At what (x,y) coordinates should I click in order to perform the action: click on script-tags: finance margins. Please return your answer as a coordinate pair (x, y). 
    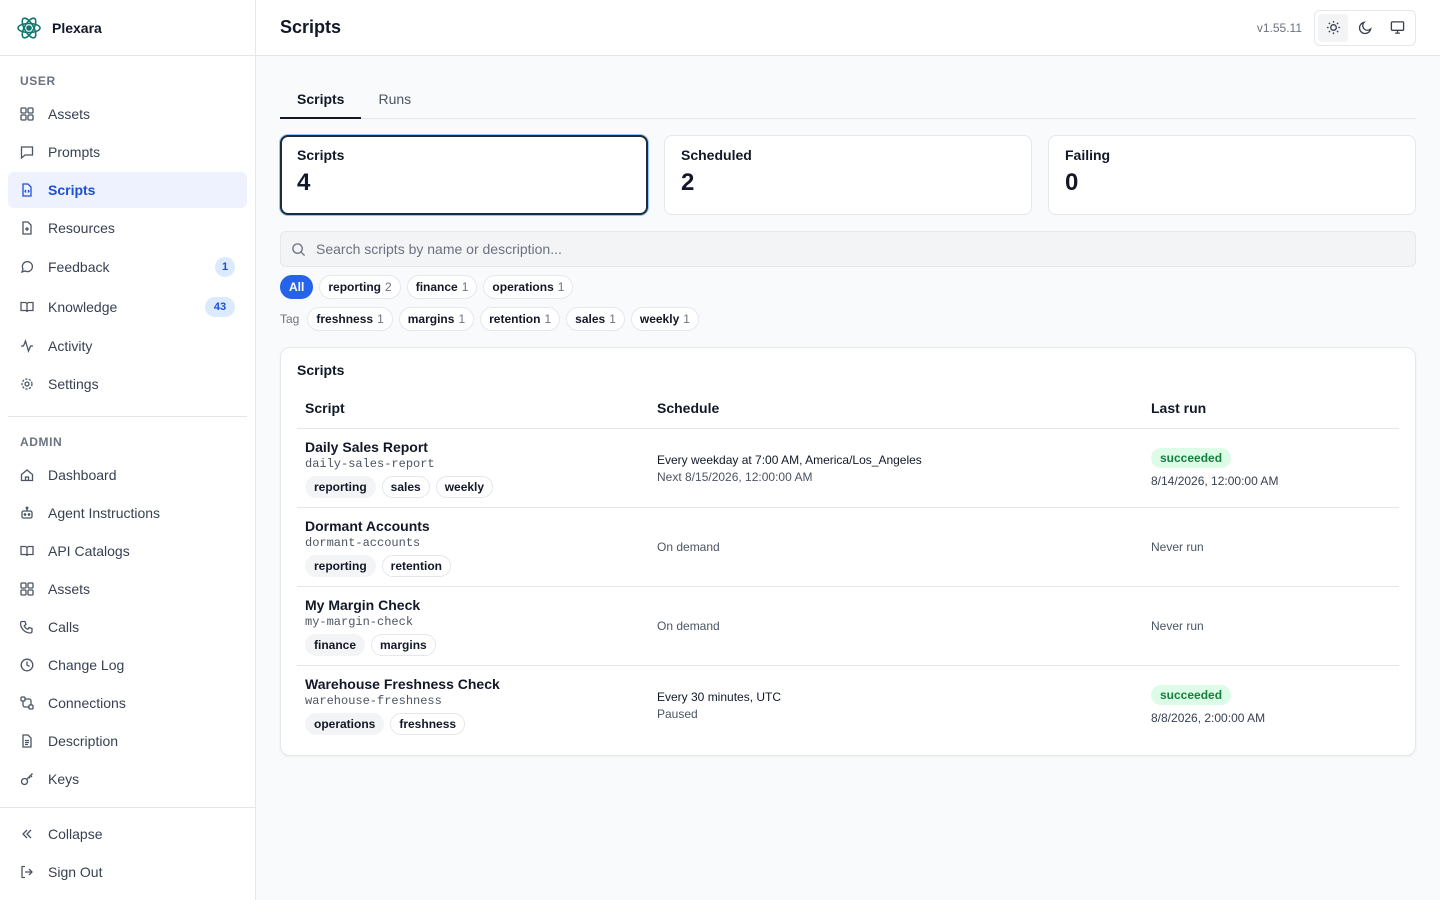
    Looking at the image, I should click on (473, 644).